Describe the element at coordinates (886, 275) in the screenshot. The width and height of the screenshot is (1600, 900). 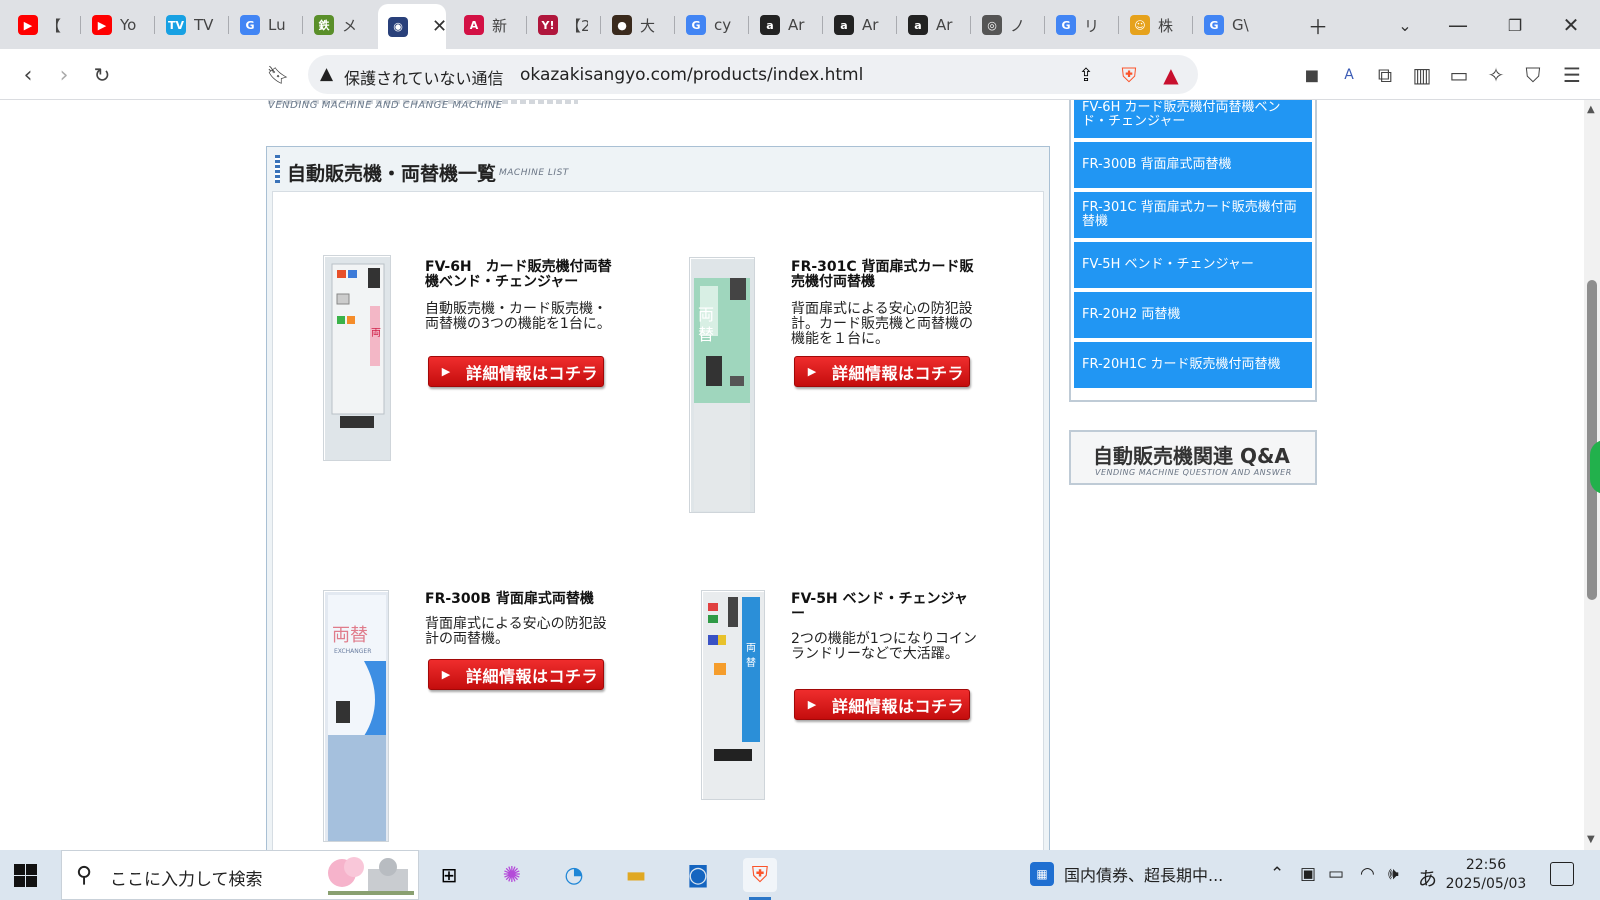
I see `product-name: FR-301C 背面扉式カード販売機付両替機` at that location.